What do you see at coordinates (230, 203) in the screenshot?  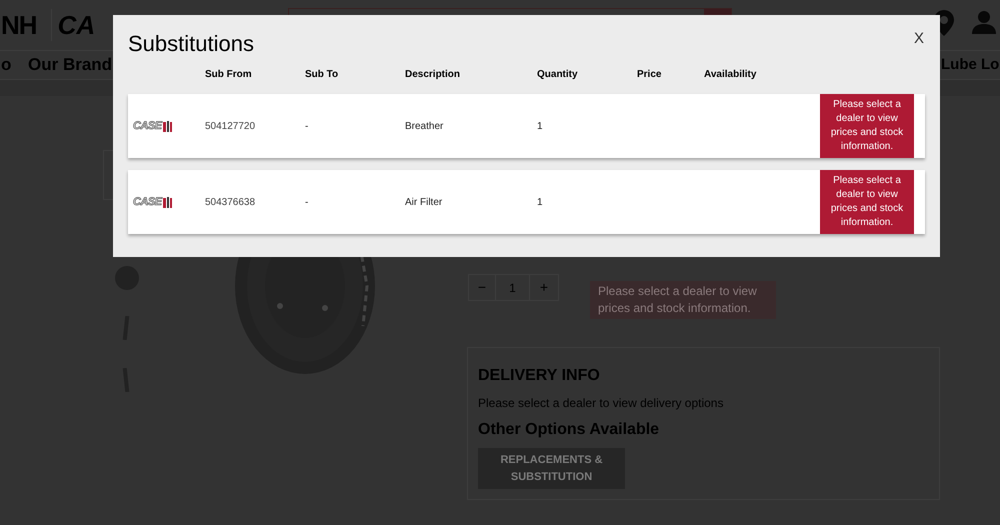 I see `table-cell-text: 504376638` at bounding box center [230, 203].